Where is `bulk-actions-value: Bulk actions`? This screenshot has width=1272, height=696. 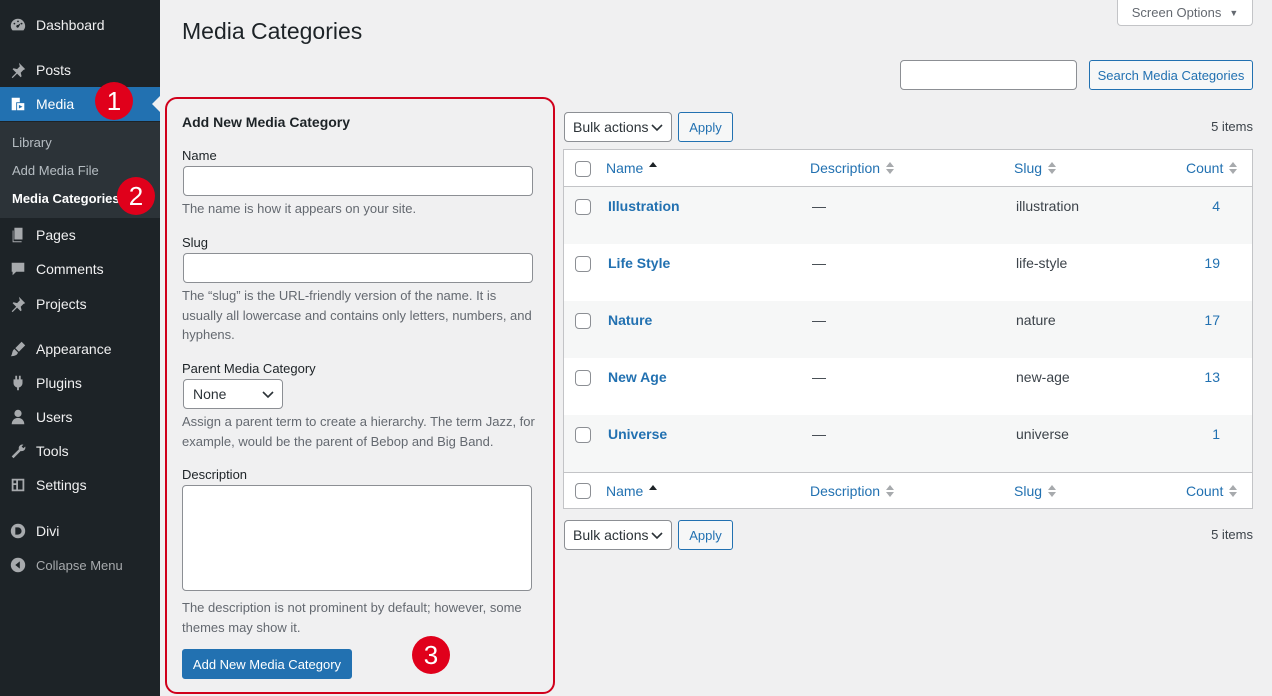
bulk-actions-value: Bulk actions is located at coordinates (611, 535).